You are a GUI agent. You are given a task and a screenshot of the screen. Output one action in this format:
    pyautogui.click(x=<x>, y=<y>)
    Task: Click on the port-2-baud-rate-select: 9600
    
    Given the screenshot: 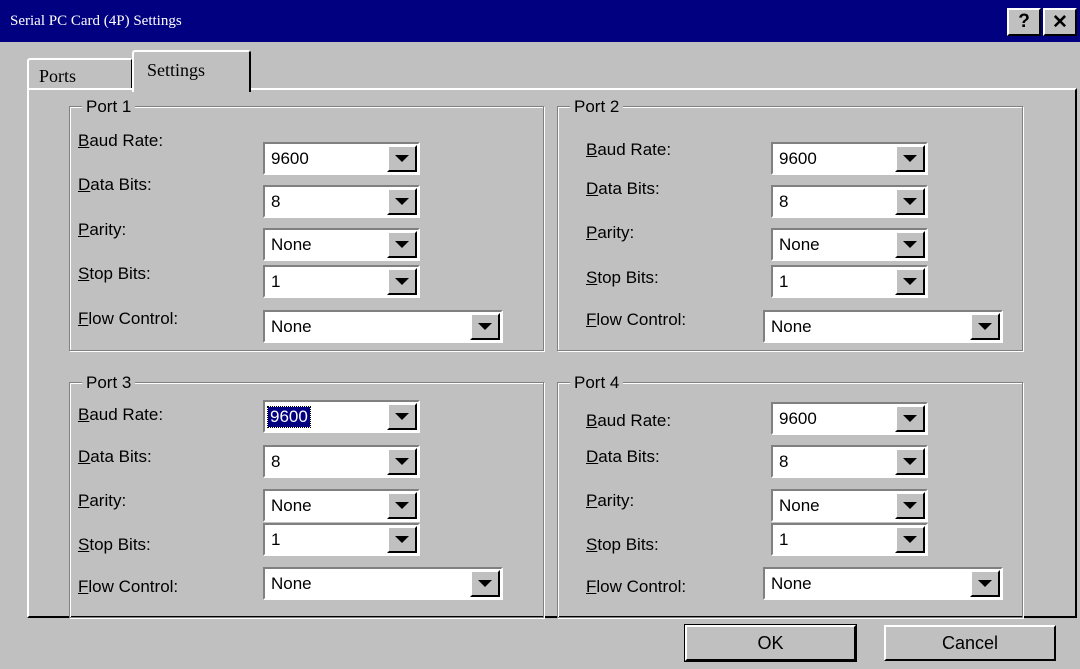 What is the action you would take?
    pyautogui.click(x=849, y=158)
    